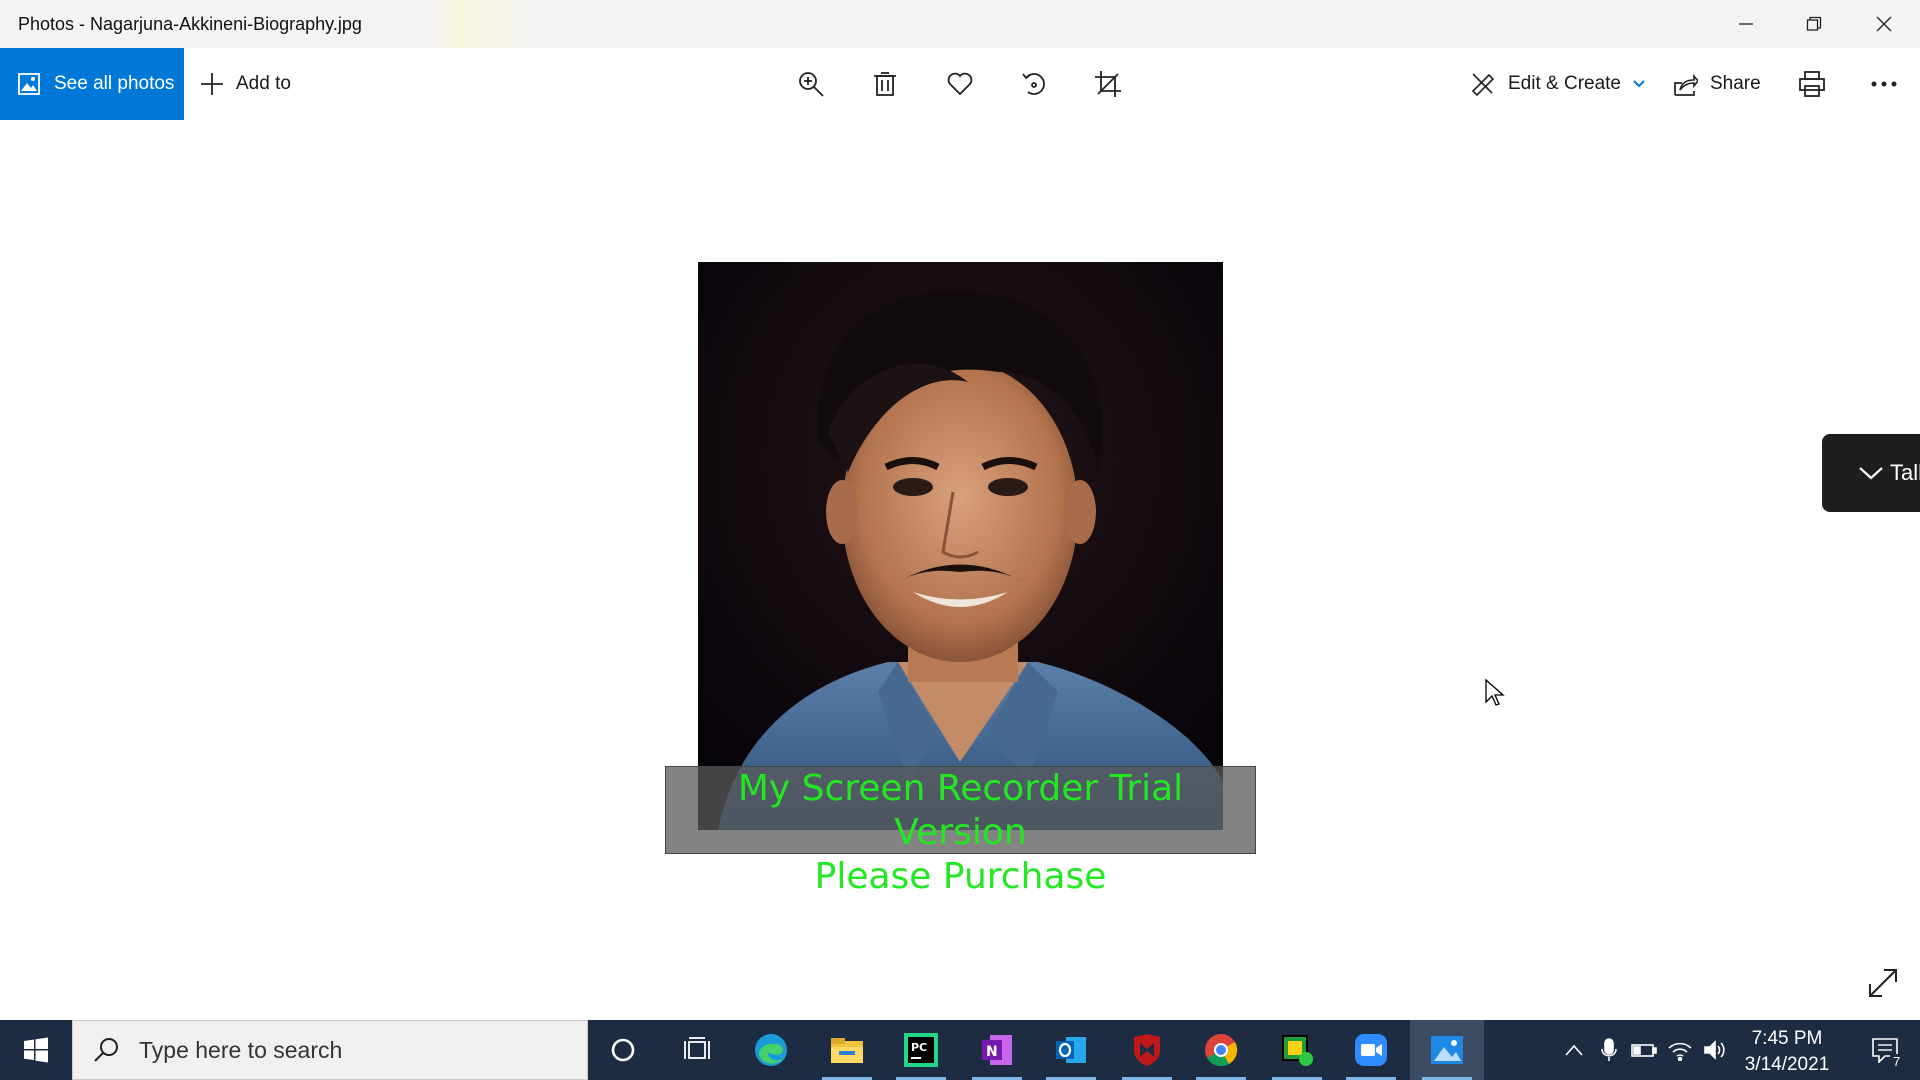  What do you see at coordinates (106, 1050) in the screenshot?
I see `search-icon` at bounding box center [106, 1050].